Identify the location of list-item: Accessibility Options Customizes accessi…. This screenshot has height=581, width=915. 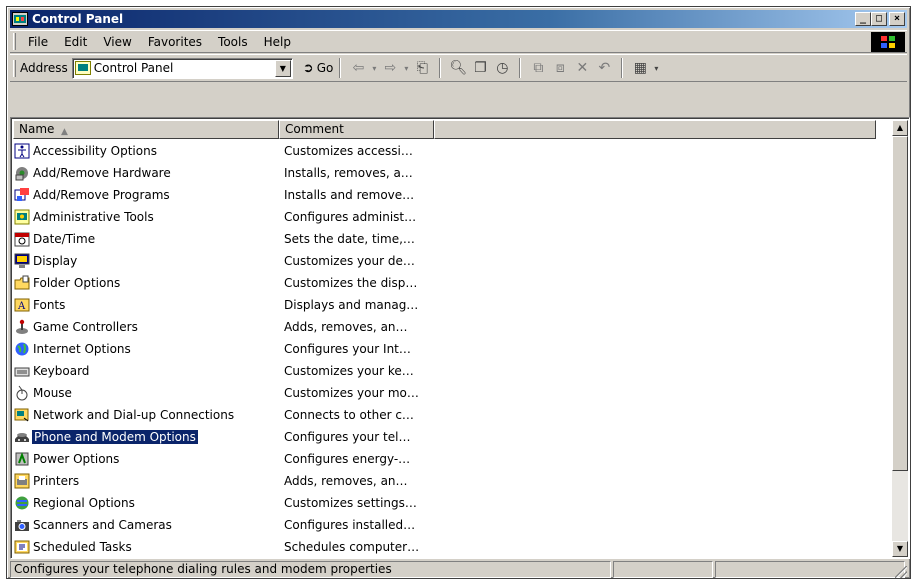
(444, 151).